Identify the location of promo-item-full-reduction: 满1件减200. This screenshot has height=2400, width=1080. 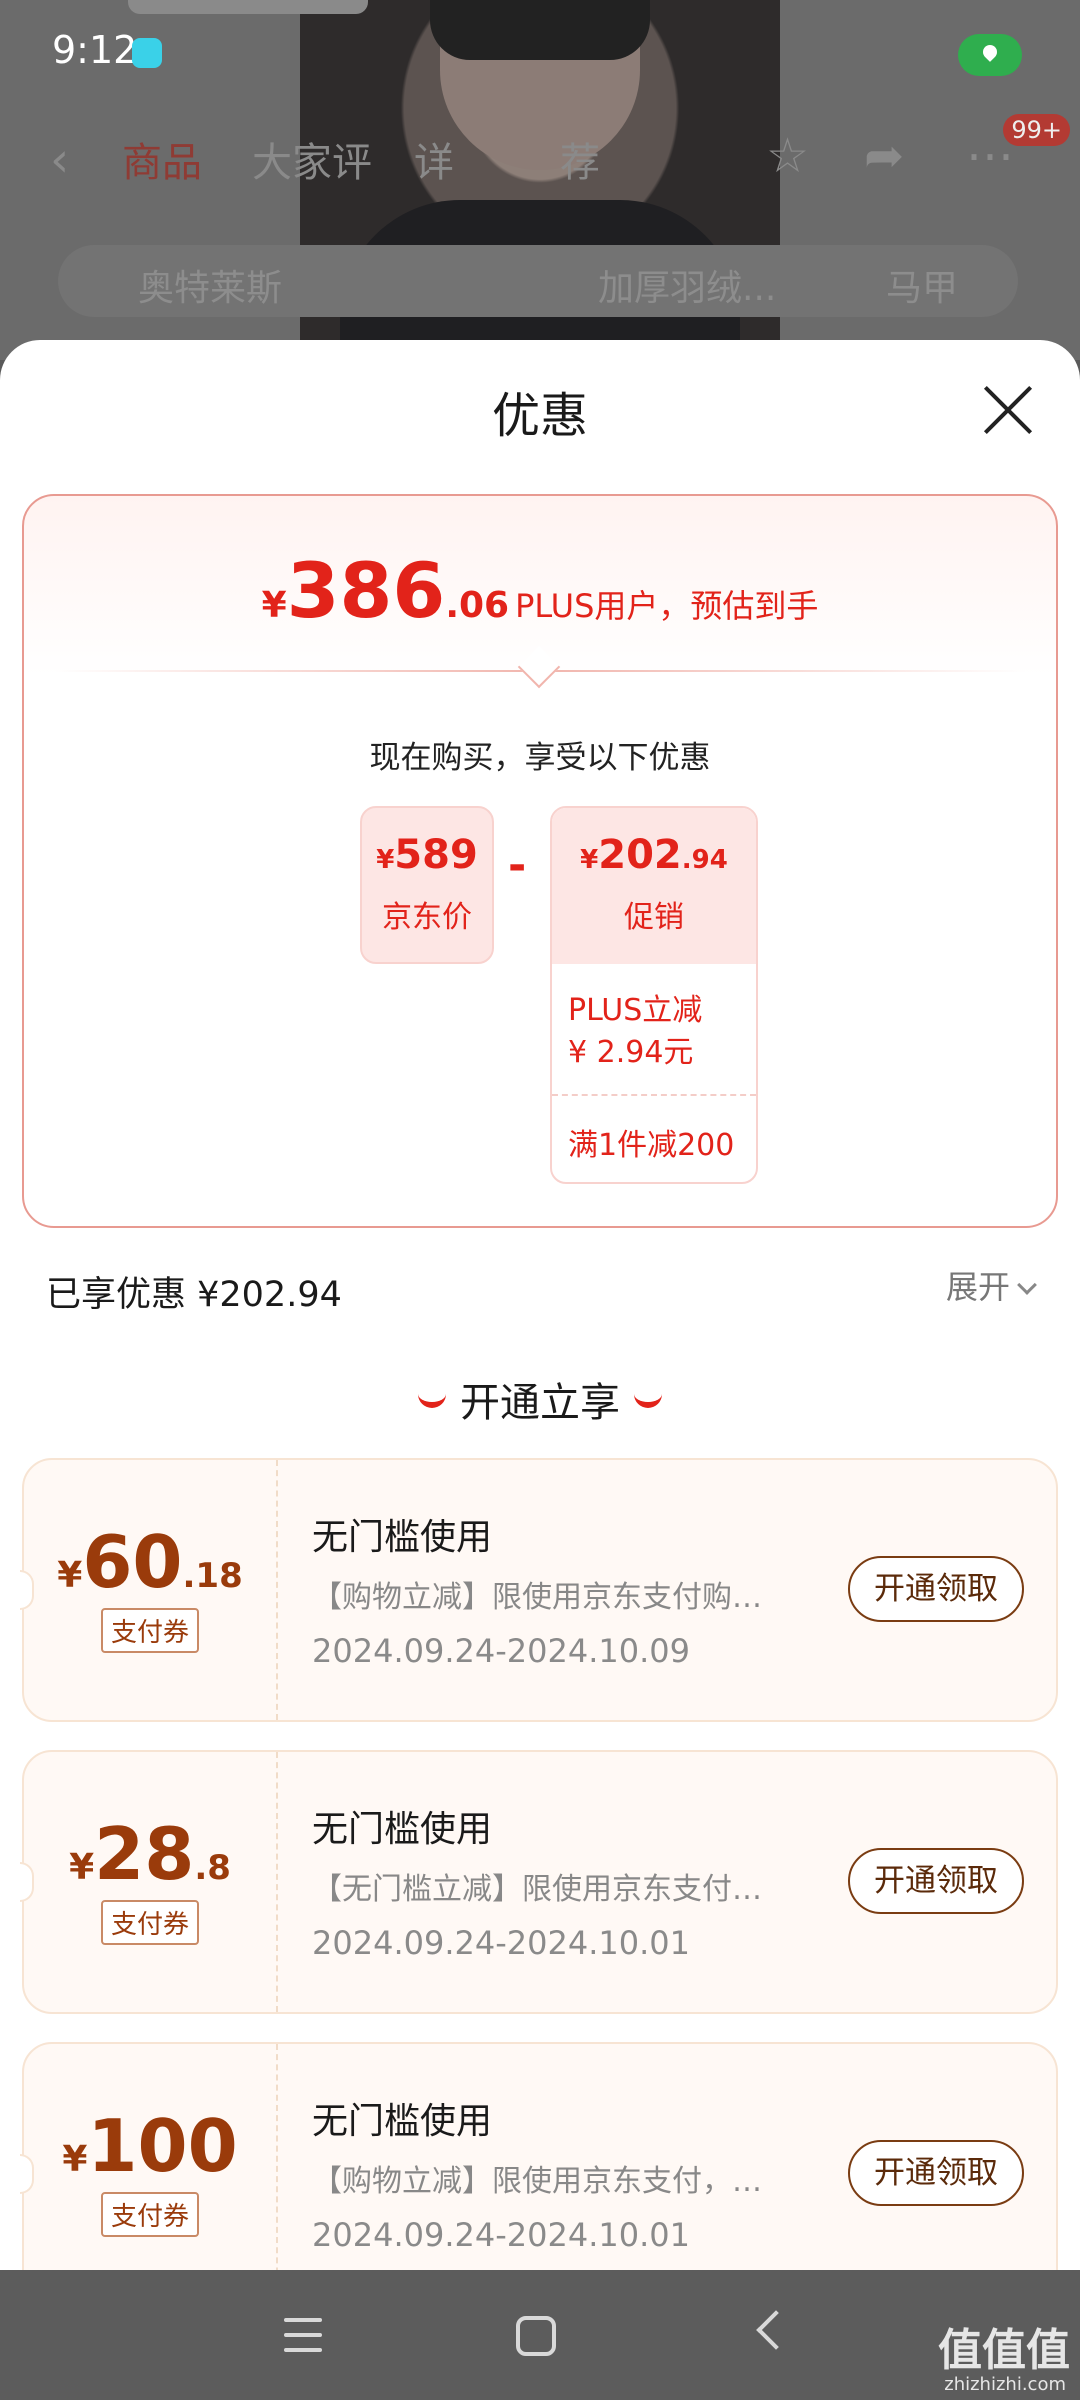
(651, 1145).